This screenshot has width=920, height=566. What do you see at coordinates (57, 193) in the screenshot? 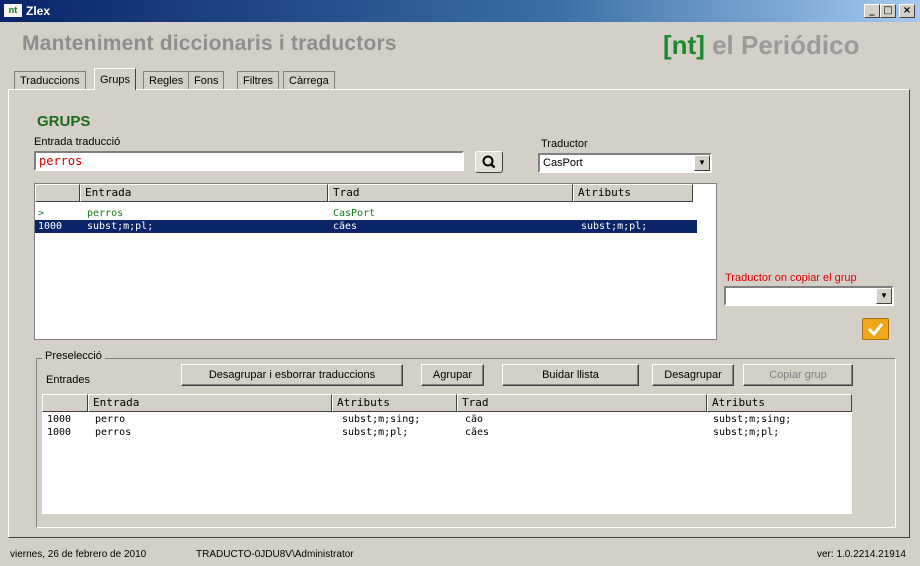
I see `grid-header-blank` at bounding box center [57, 193].